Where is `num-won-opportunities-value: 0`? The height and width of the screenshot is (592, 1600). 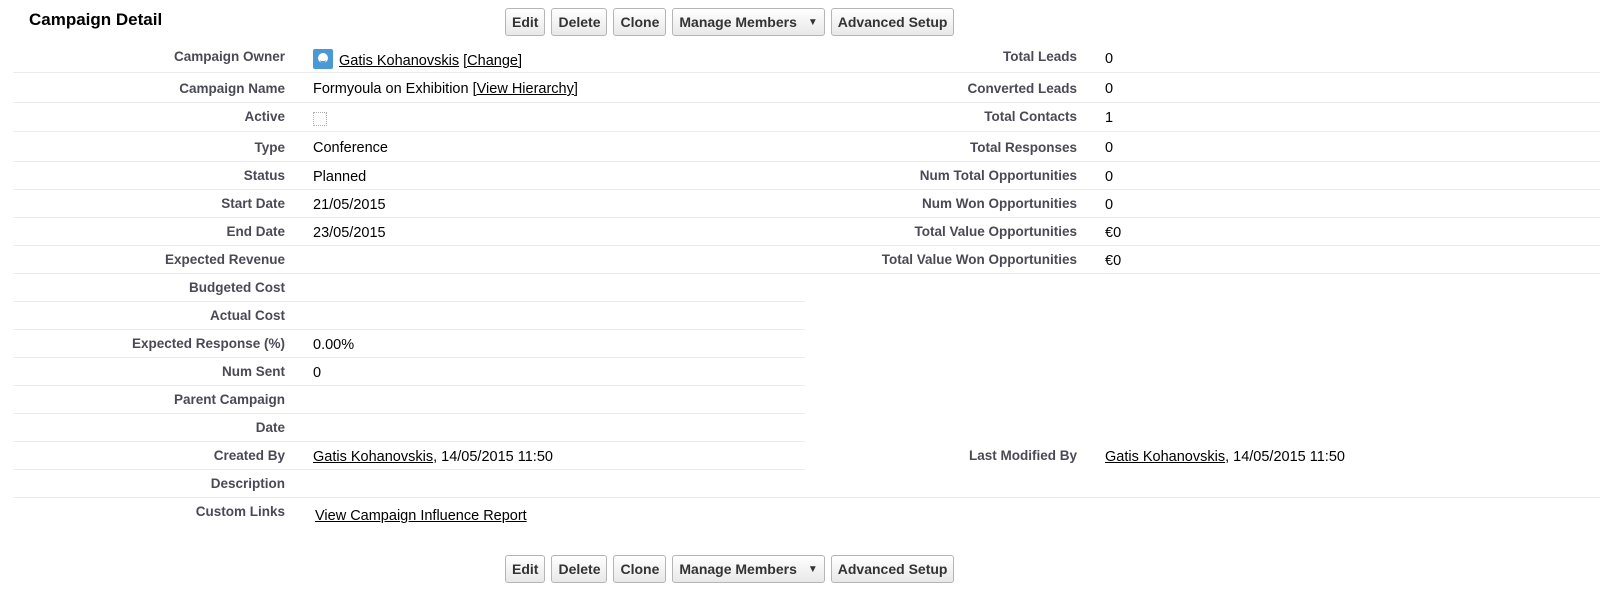
num-won-opportunities-value: 0 is located at coordinates (1109, 205).